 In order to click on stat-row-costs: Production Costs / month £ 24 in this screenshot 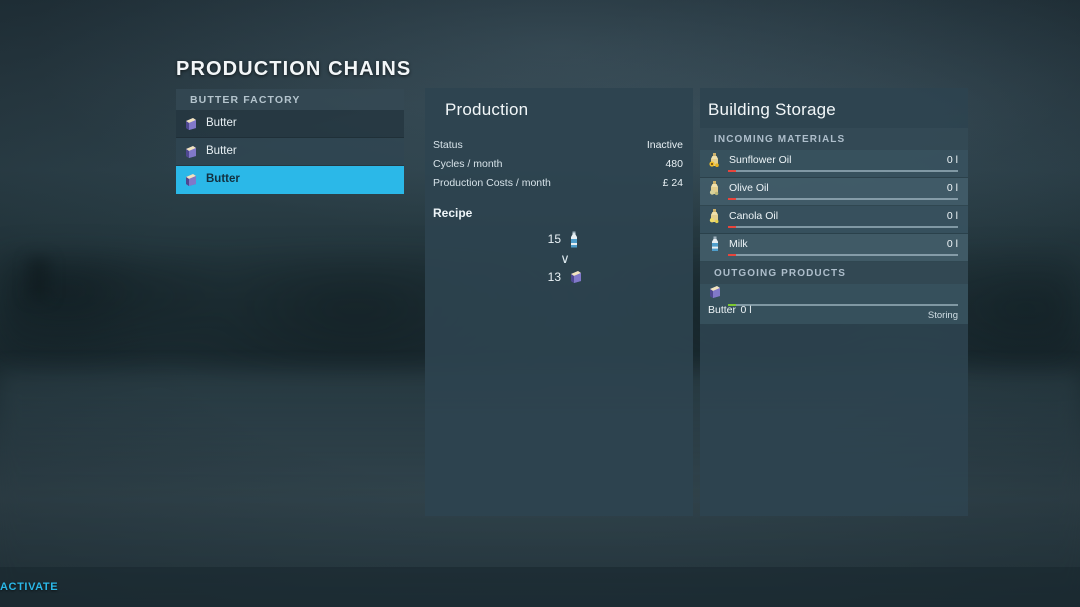, I will do `click(558, 185)`.